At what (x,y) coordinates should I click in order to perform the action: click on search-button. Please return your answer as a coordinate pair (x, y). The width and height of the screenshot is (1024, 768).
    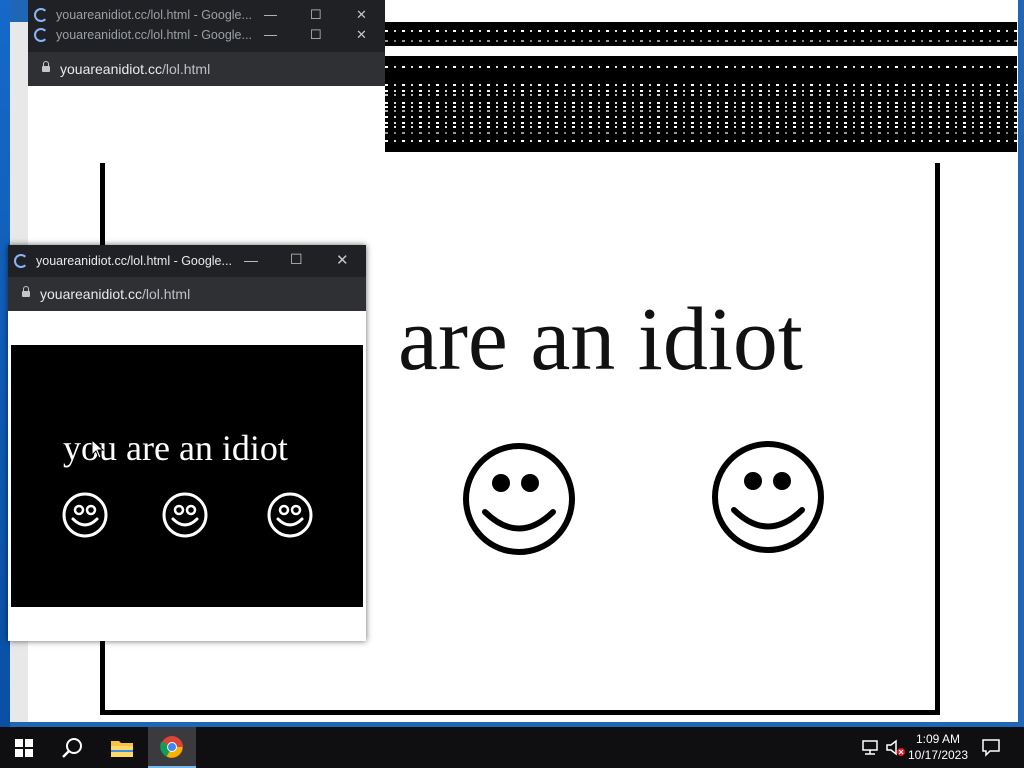
    Looking at the image, I should click on (72, 747).